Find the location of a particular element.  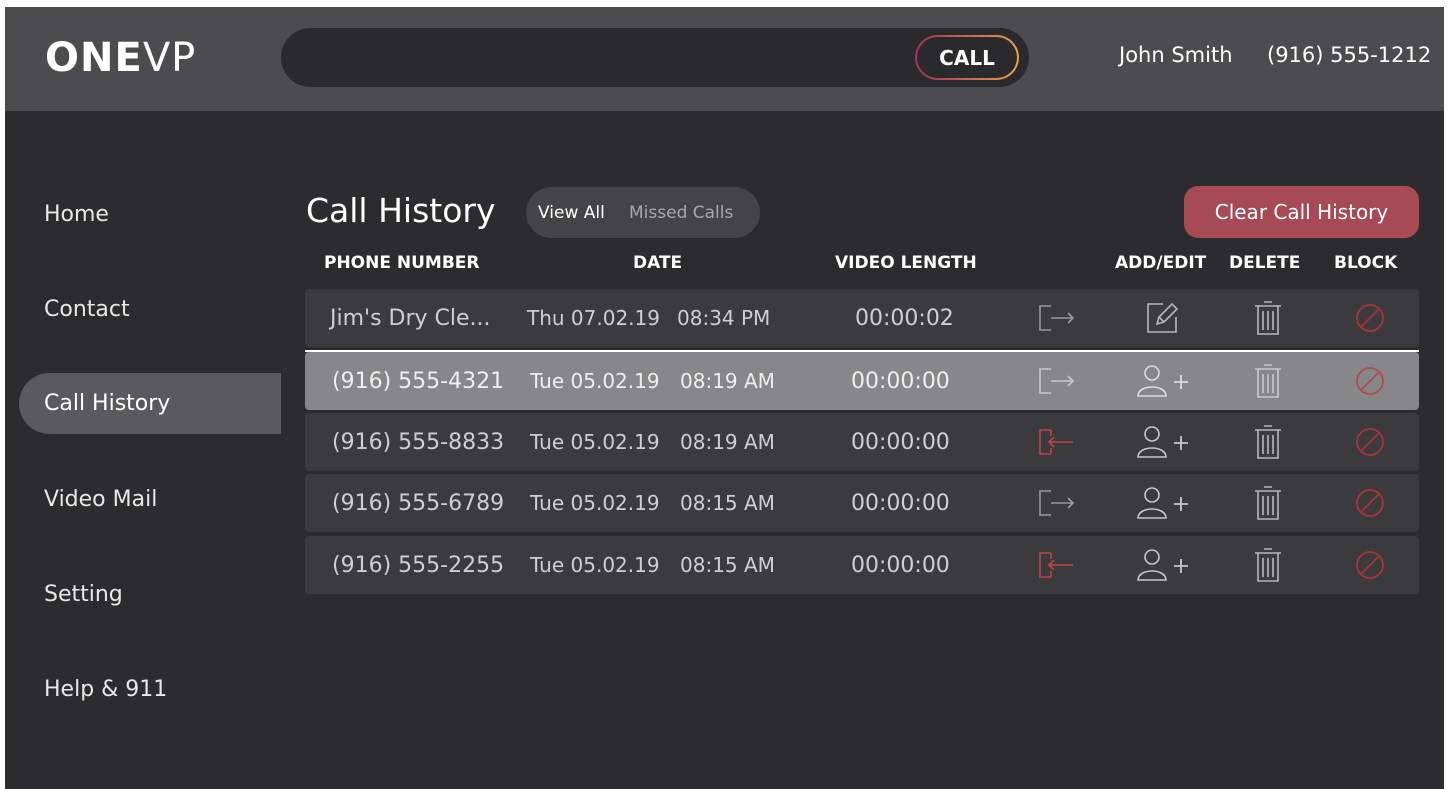

sidebar-item-setting: Setting is located at coordinates (150, 594).